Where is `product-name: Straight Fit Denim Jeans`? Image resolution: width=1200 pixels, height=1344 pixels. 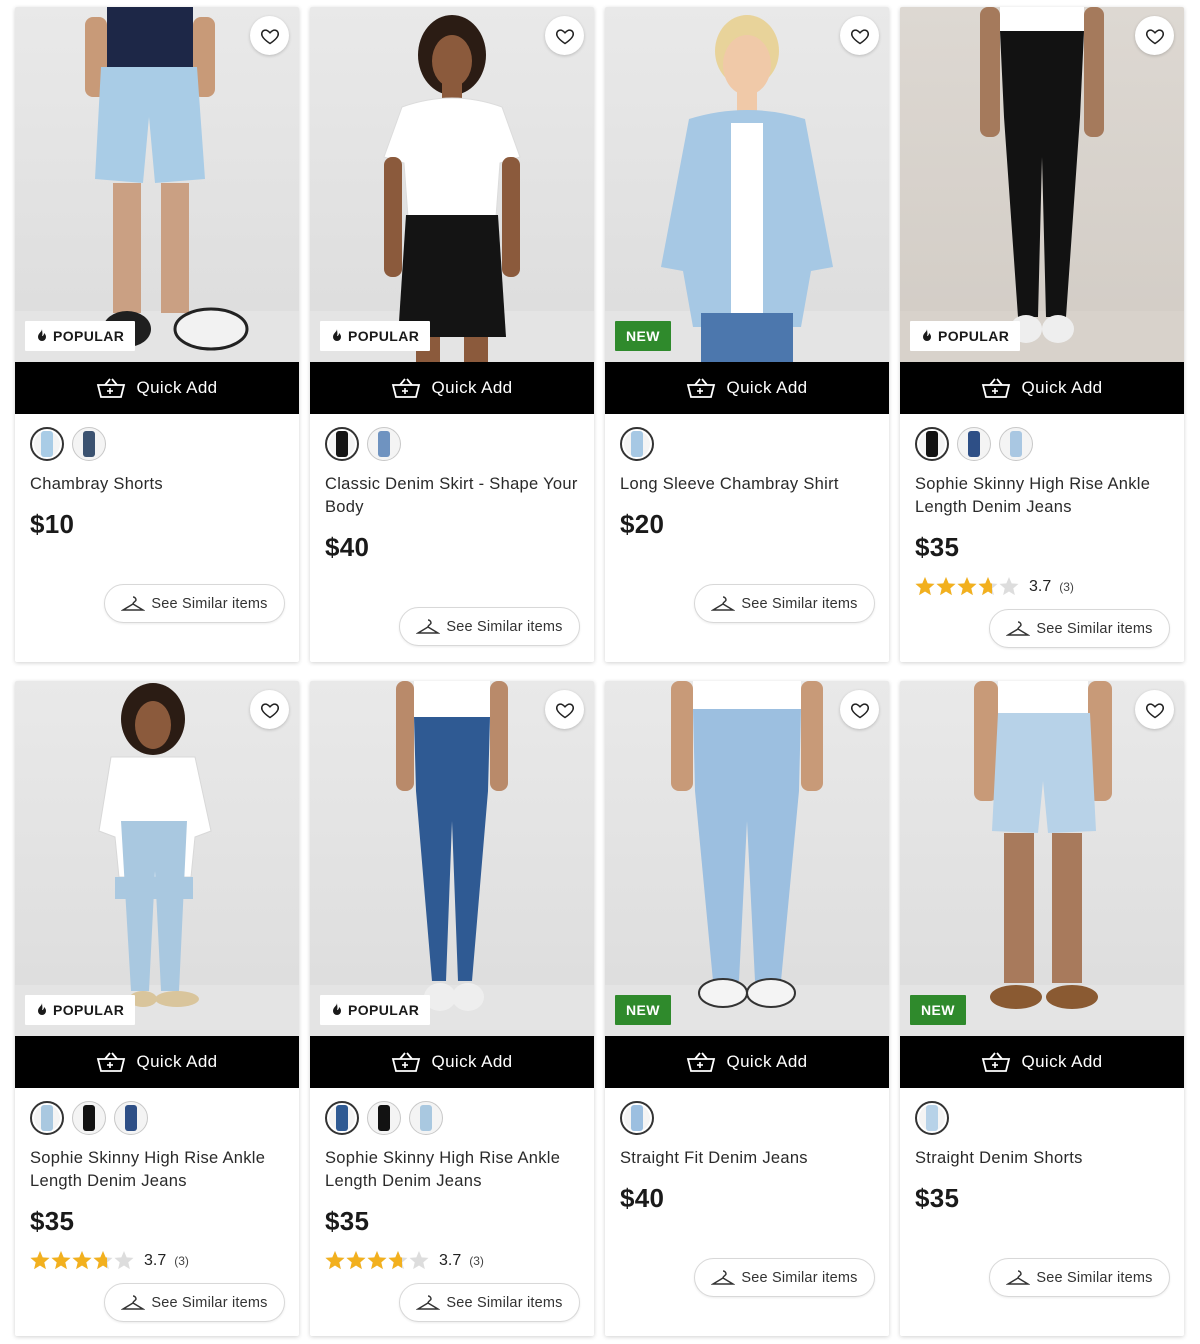 product-name: Straight Fit Denim Jeans is located at coordinates (748, 1158).